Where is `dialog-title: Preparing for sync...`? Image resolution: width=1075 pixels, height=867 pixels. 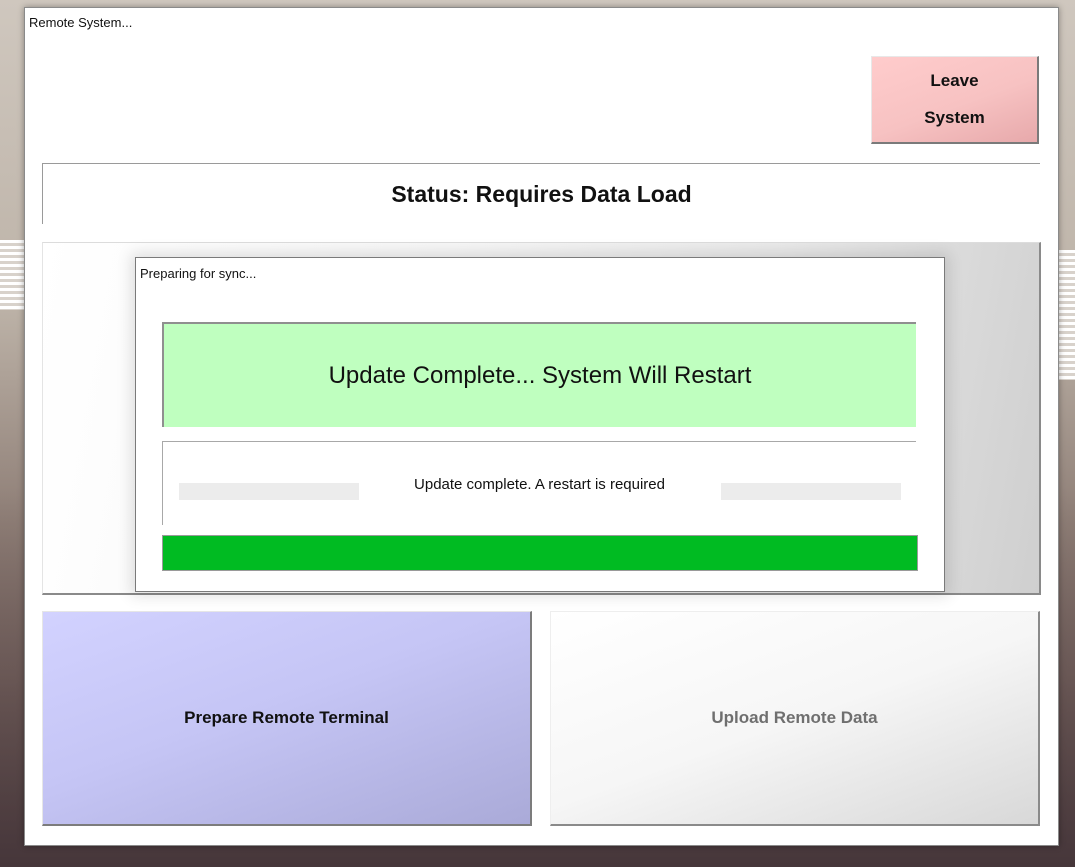 dialog-title: Preparing for sync... is located at coordinates (198, 273).